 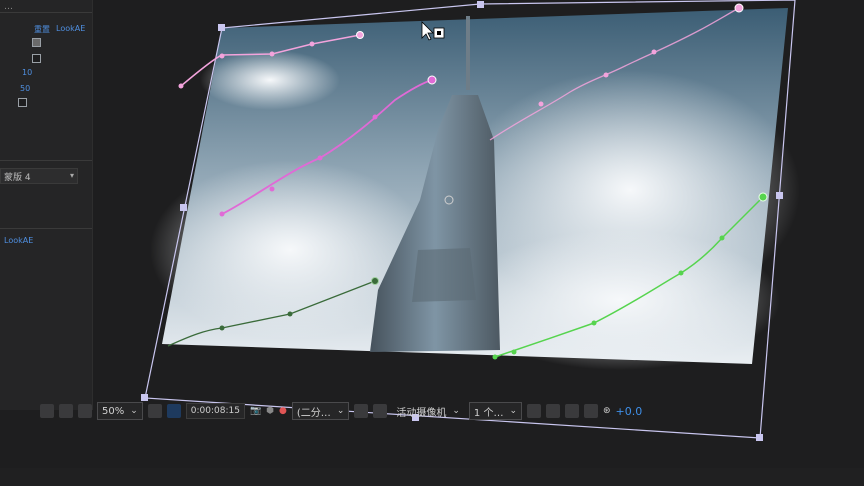 I want to click on camera-view-select: 活动摄像机 ⌄, so click(x=428, y=411).